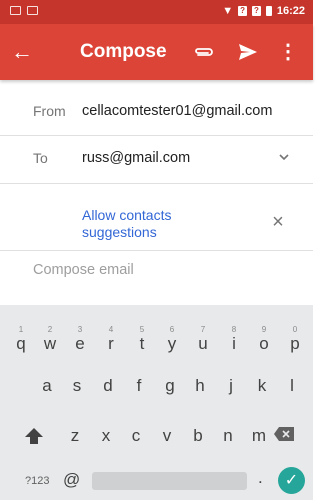 The width and height of the screenshot is (320, 500). Describe the element at coordinates (71, 480) in the screenshot. I see `at-key: @` at that location.